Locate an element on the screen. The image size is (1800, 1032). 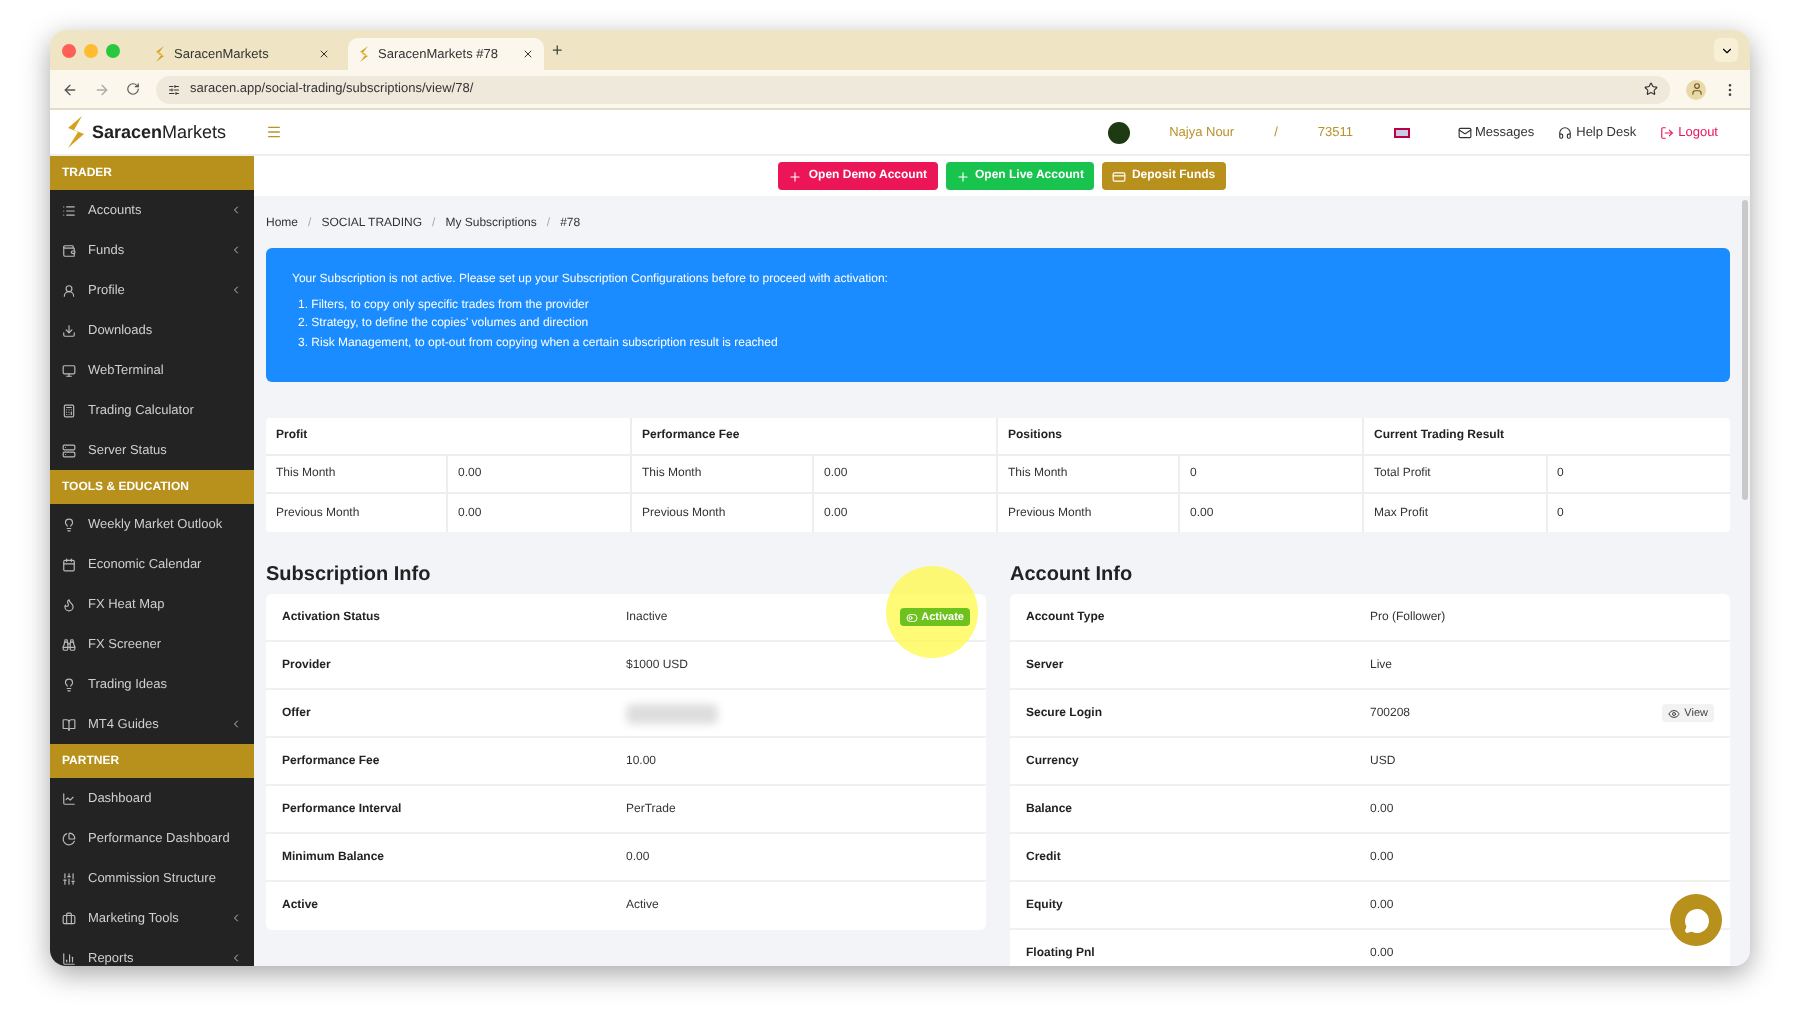
zoom-dot-icon is located at coordinates (113, 50).